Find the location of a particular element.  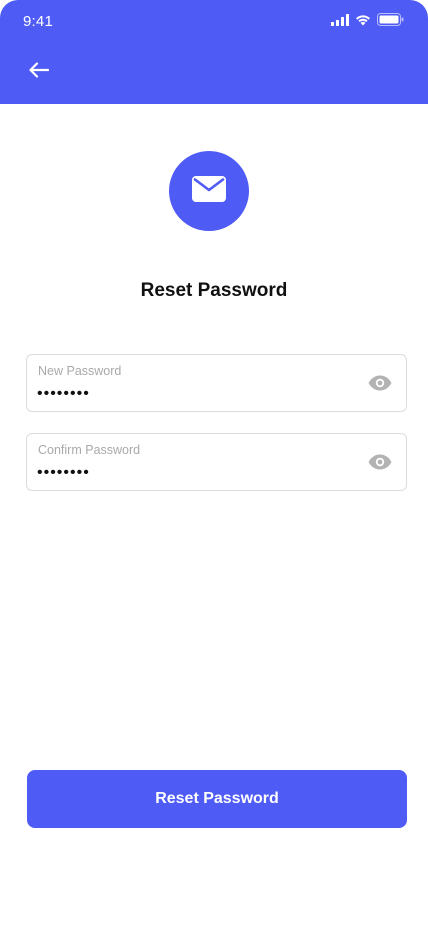

back-button is located at coordinates (39, 72).